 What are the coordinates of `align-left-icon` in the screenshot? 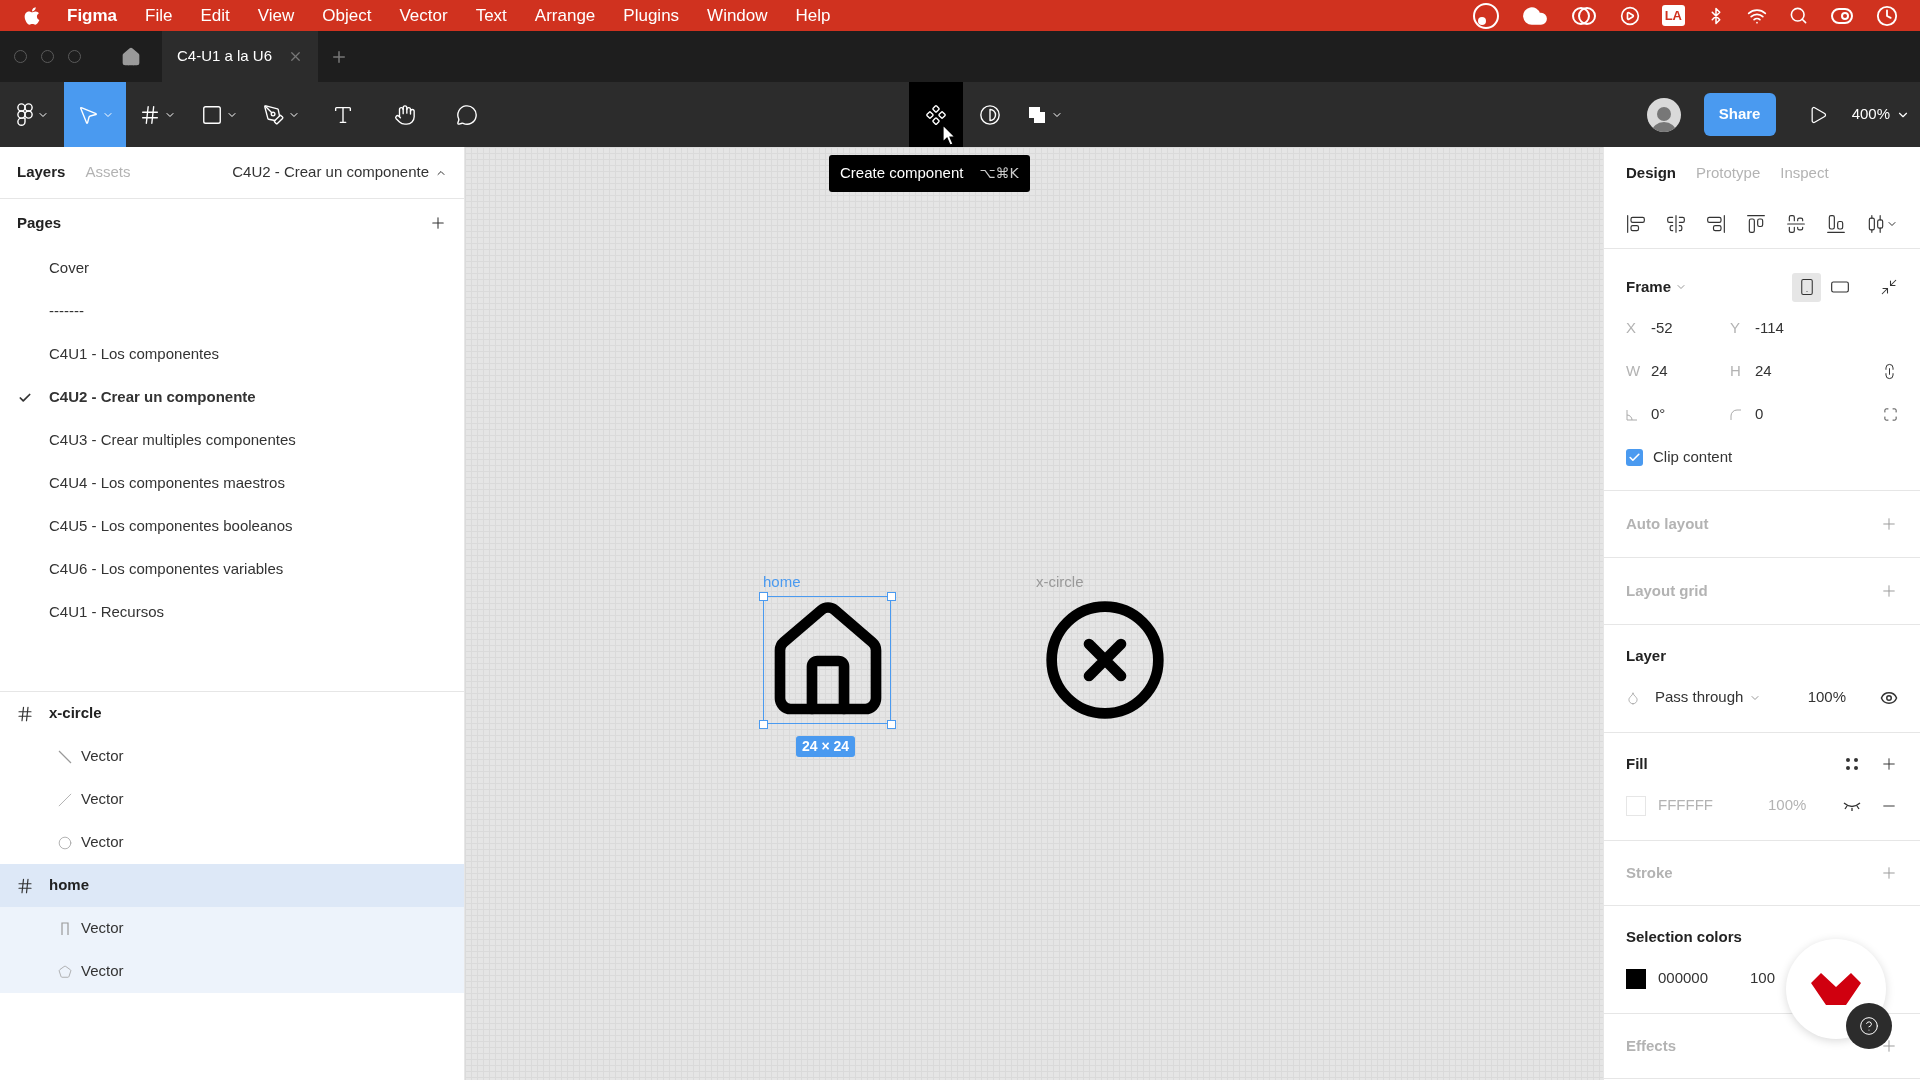 It's located at (1636, 223).